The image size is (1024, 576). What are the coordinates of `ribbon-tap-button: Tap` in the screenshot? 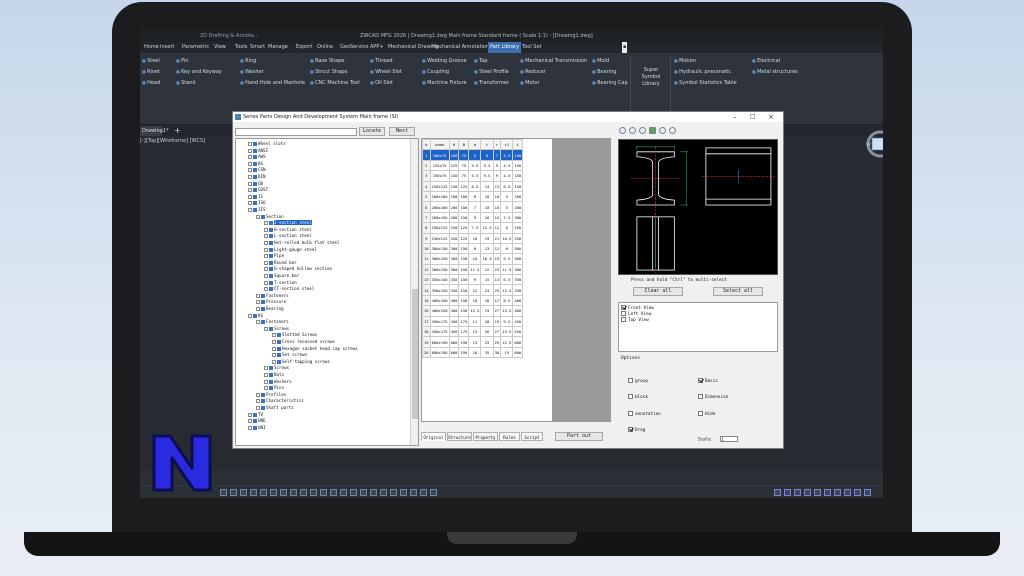 It's located at (480, 61).